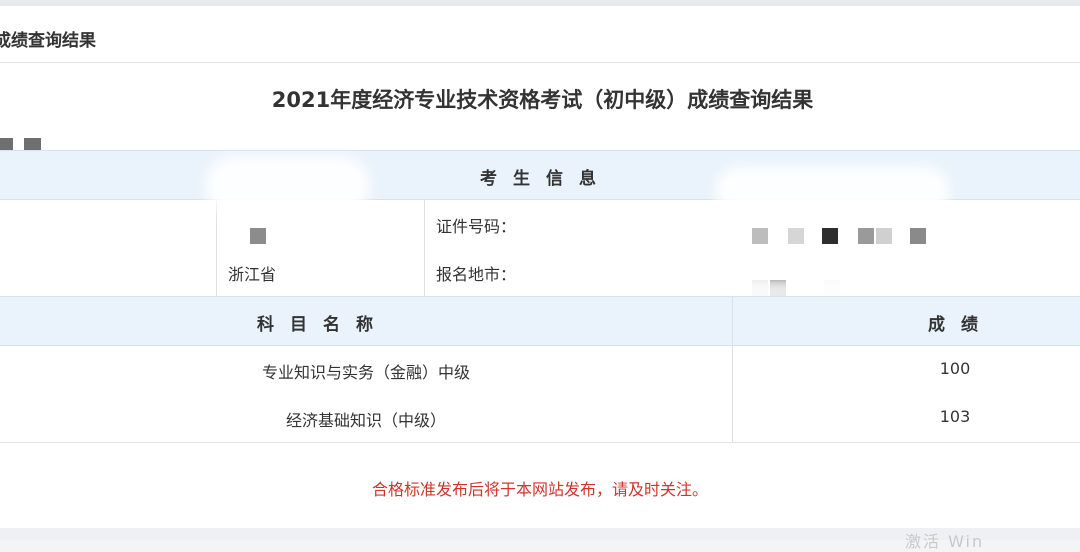 This screenshot has height=552, width=1080. What do you see at coordinates (365, 372) in the screenshot?
I see `subject-name: 专业知识与实务（金融）中级` at bounding box center [365, 372].